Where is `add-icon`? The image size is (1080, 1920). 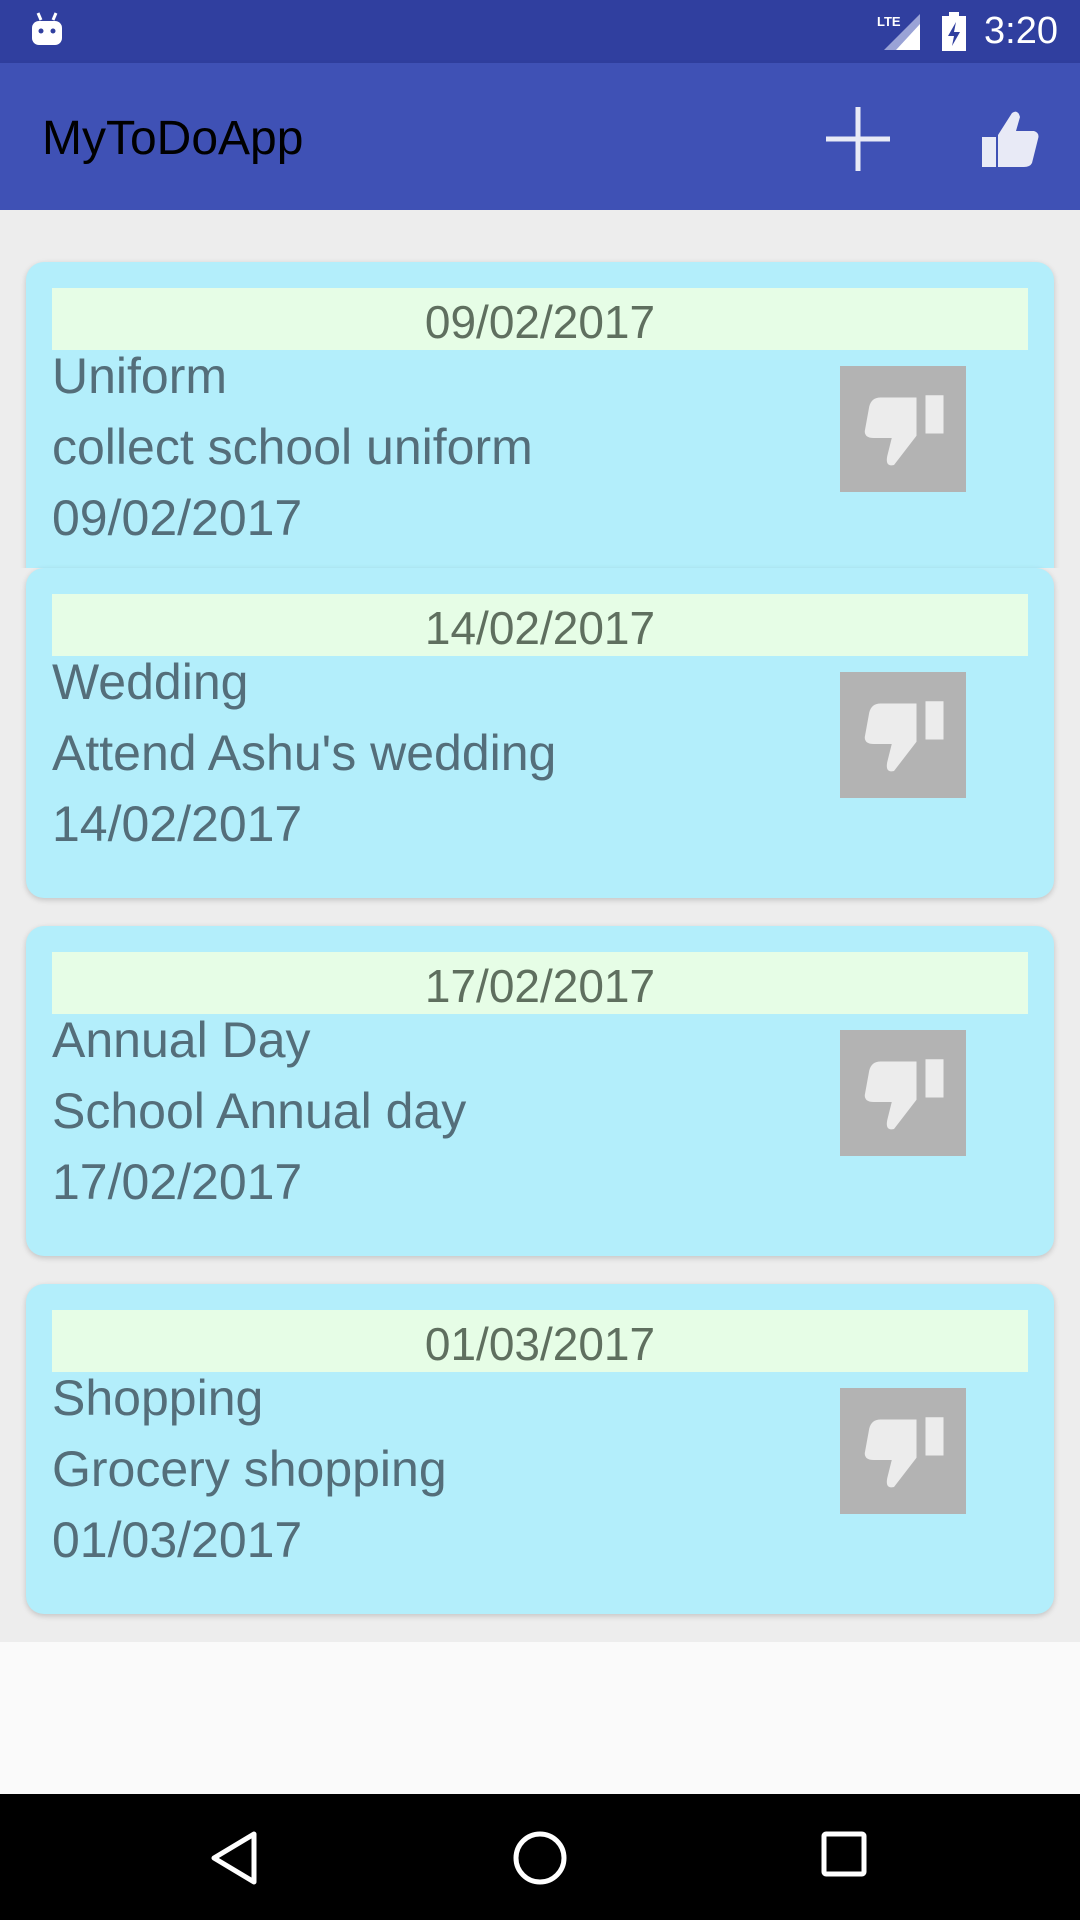 add-icon is located at coordinates (858, 139).